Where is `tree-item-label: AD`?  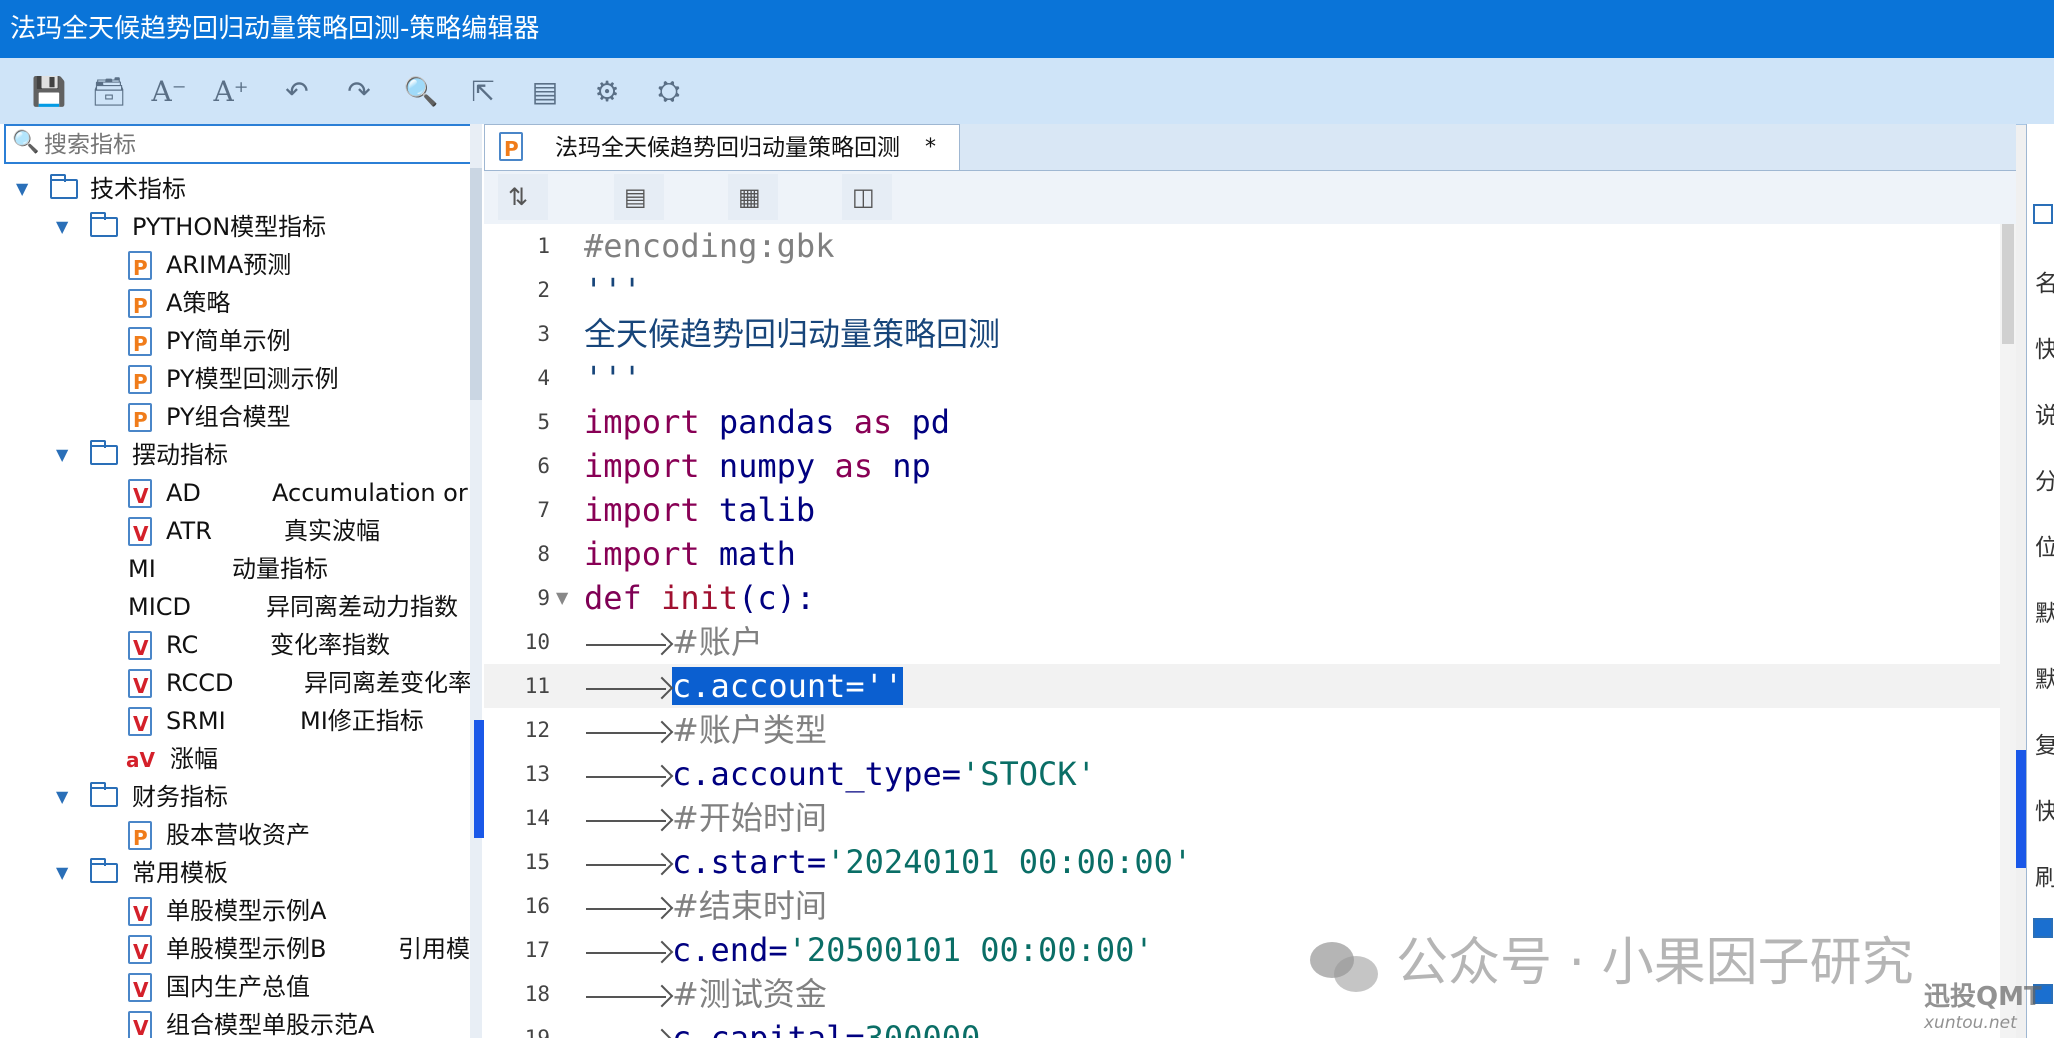 tree-item-label: AD is located at coordinates (183, 493).